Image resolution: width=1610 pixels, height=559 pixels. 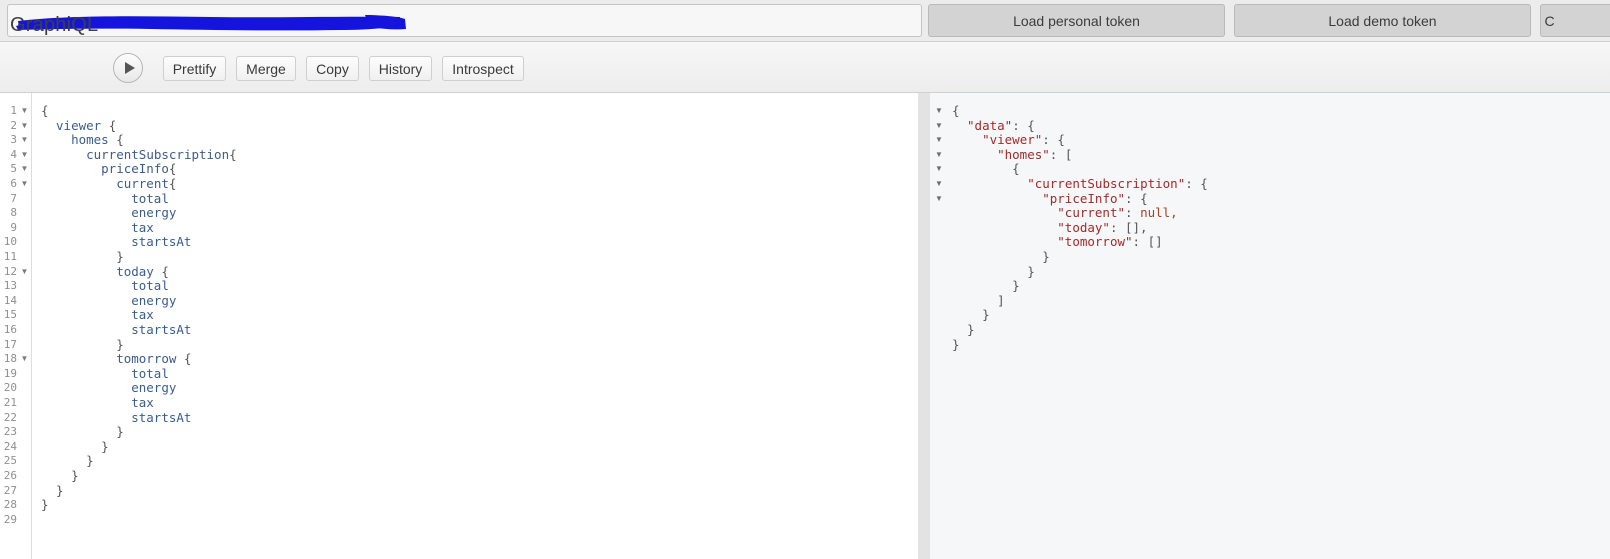 What do you see at coordinates (10, 344) in the screenshot?
I see `line-number: 17` at bounding box center [10, 344].